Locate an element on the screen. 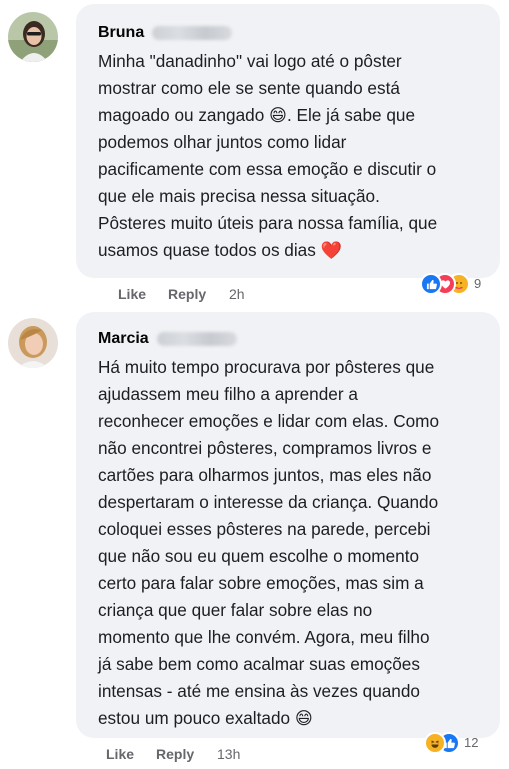 The width and height of the screenshot is (509, 769). comment-actions: Like Reply 2h is located at coordinates (218, 295).